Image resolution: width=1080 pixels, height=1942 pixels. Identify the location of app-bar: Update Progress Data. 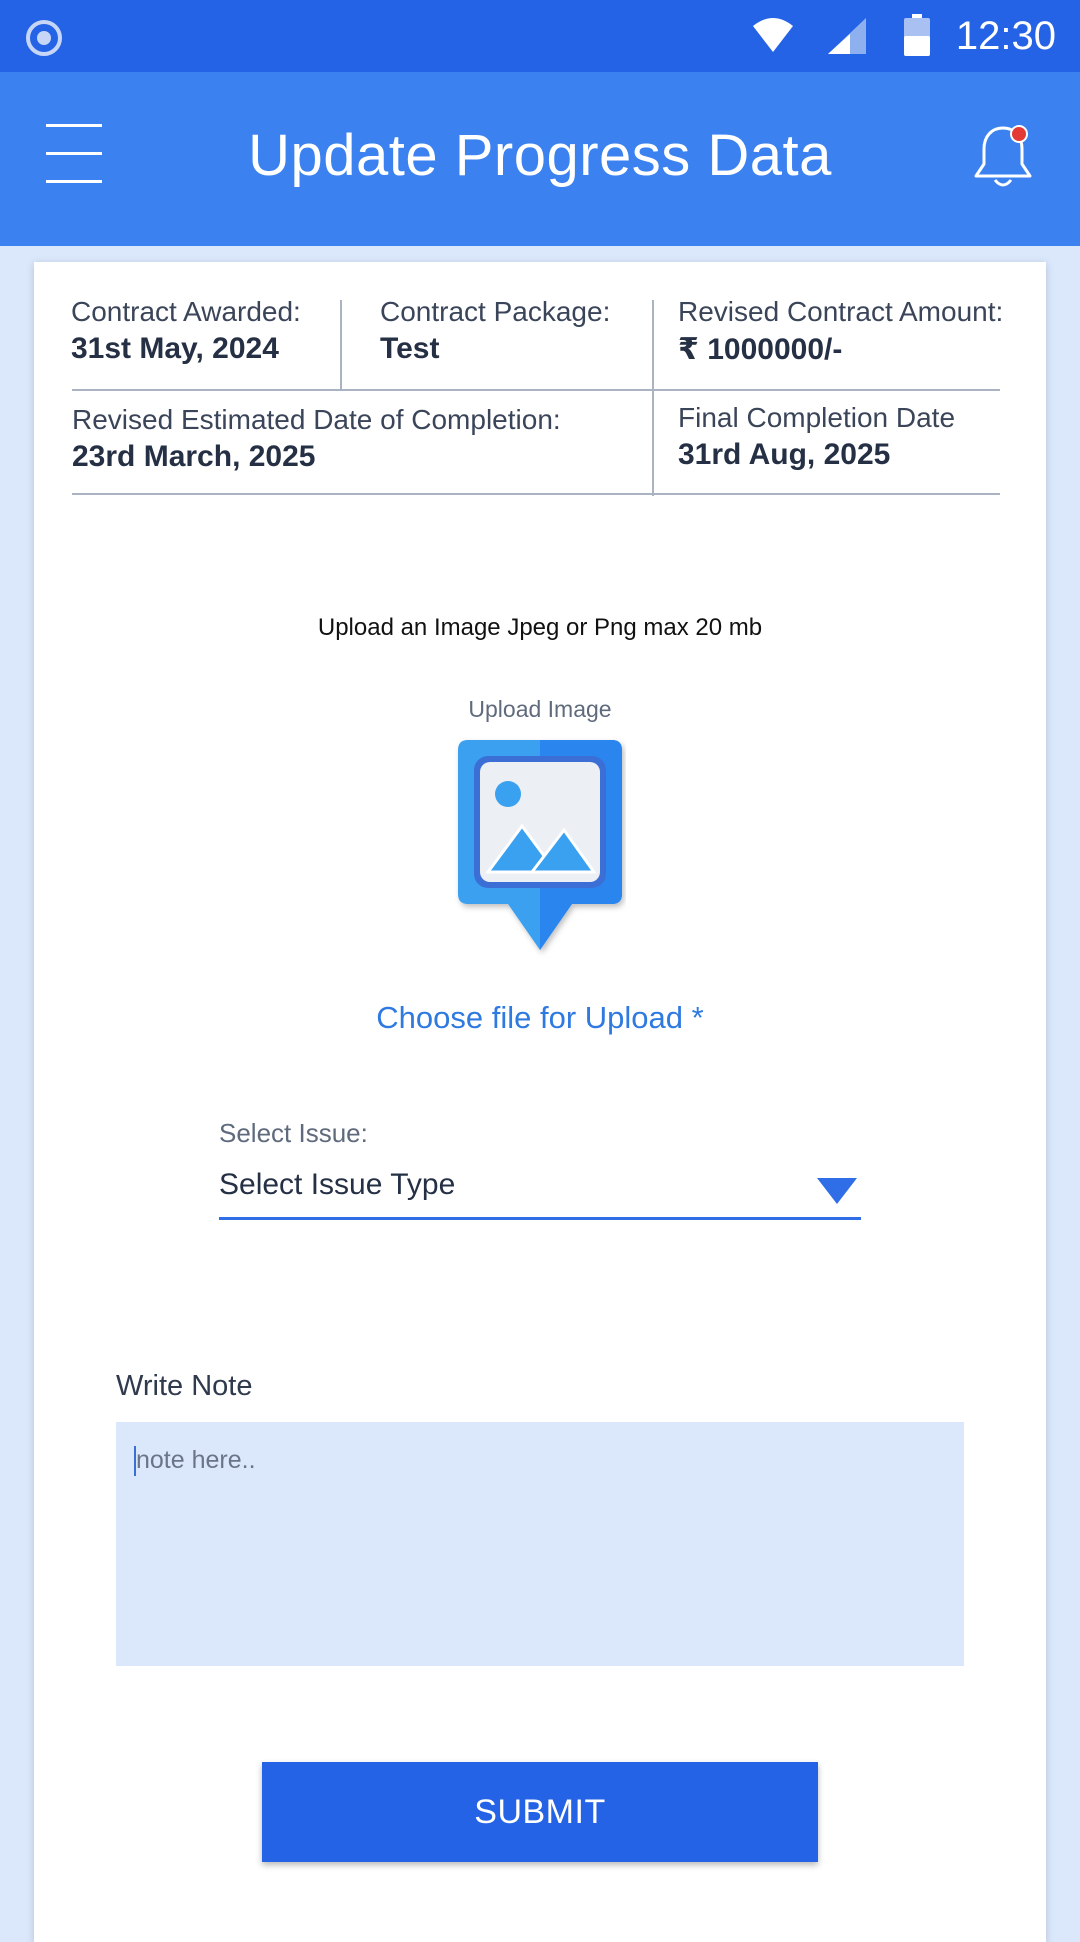
(540, 159).